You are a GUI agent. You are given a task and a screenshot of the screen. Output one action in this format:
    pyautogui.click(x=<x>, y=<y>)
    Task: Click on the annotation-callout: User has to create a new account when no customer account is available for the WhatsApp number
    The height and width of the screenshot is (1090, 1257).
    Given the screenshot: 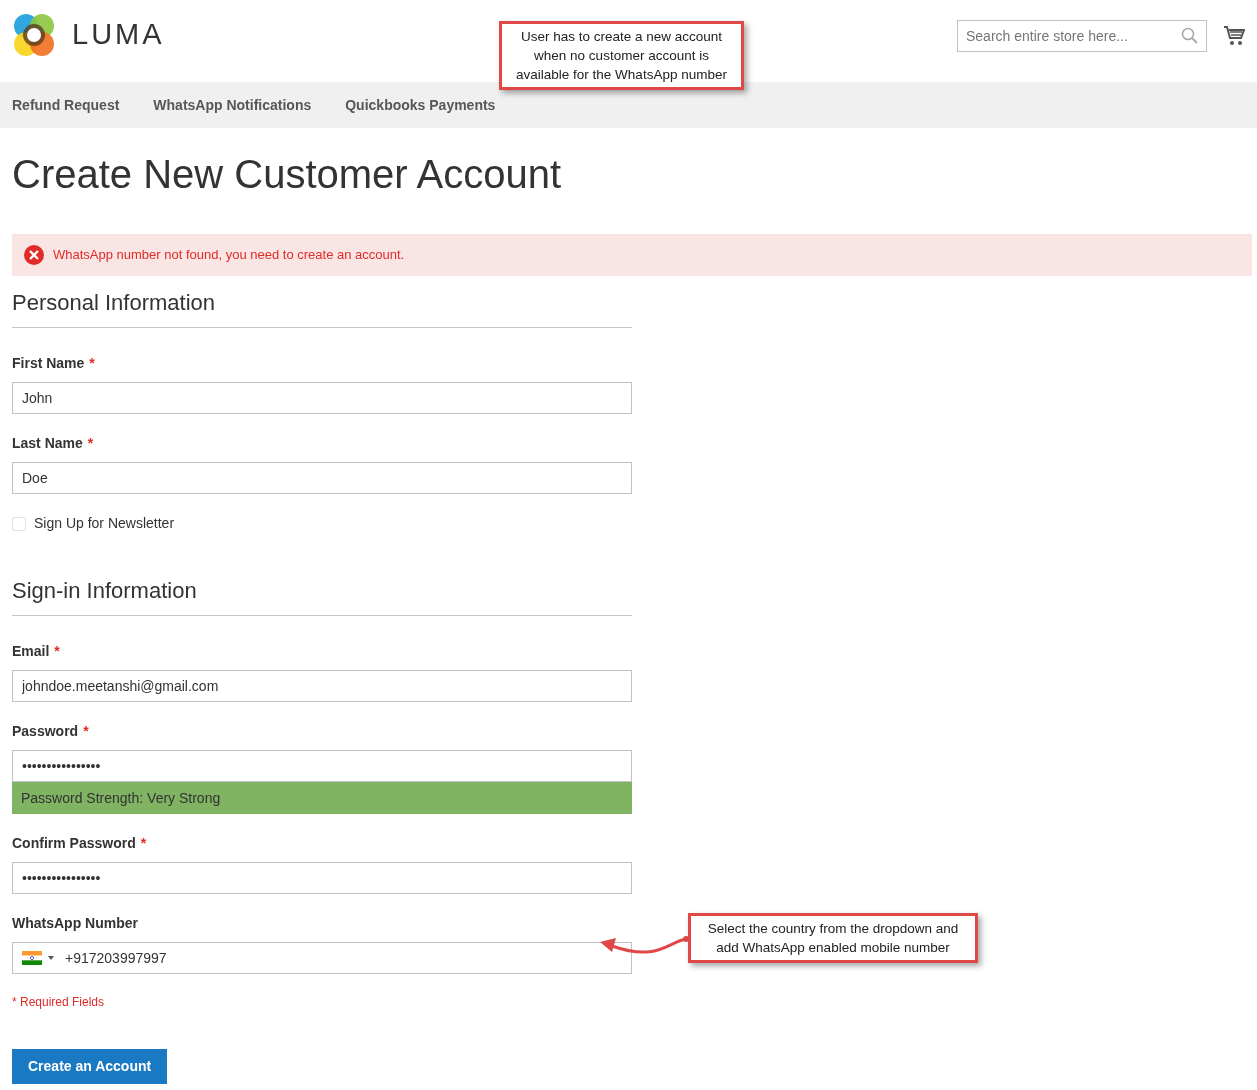 What is the action you would take?
    pyautogui.click(x=621, y=55)
    